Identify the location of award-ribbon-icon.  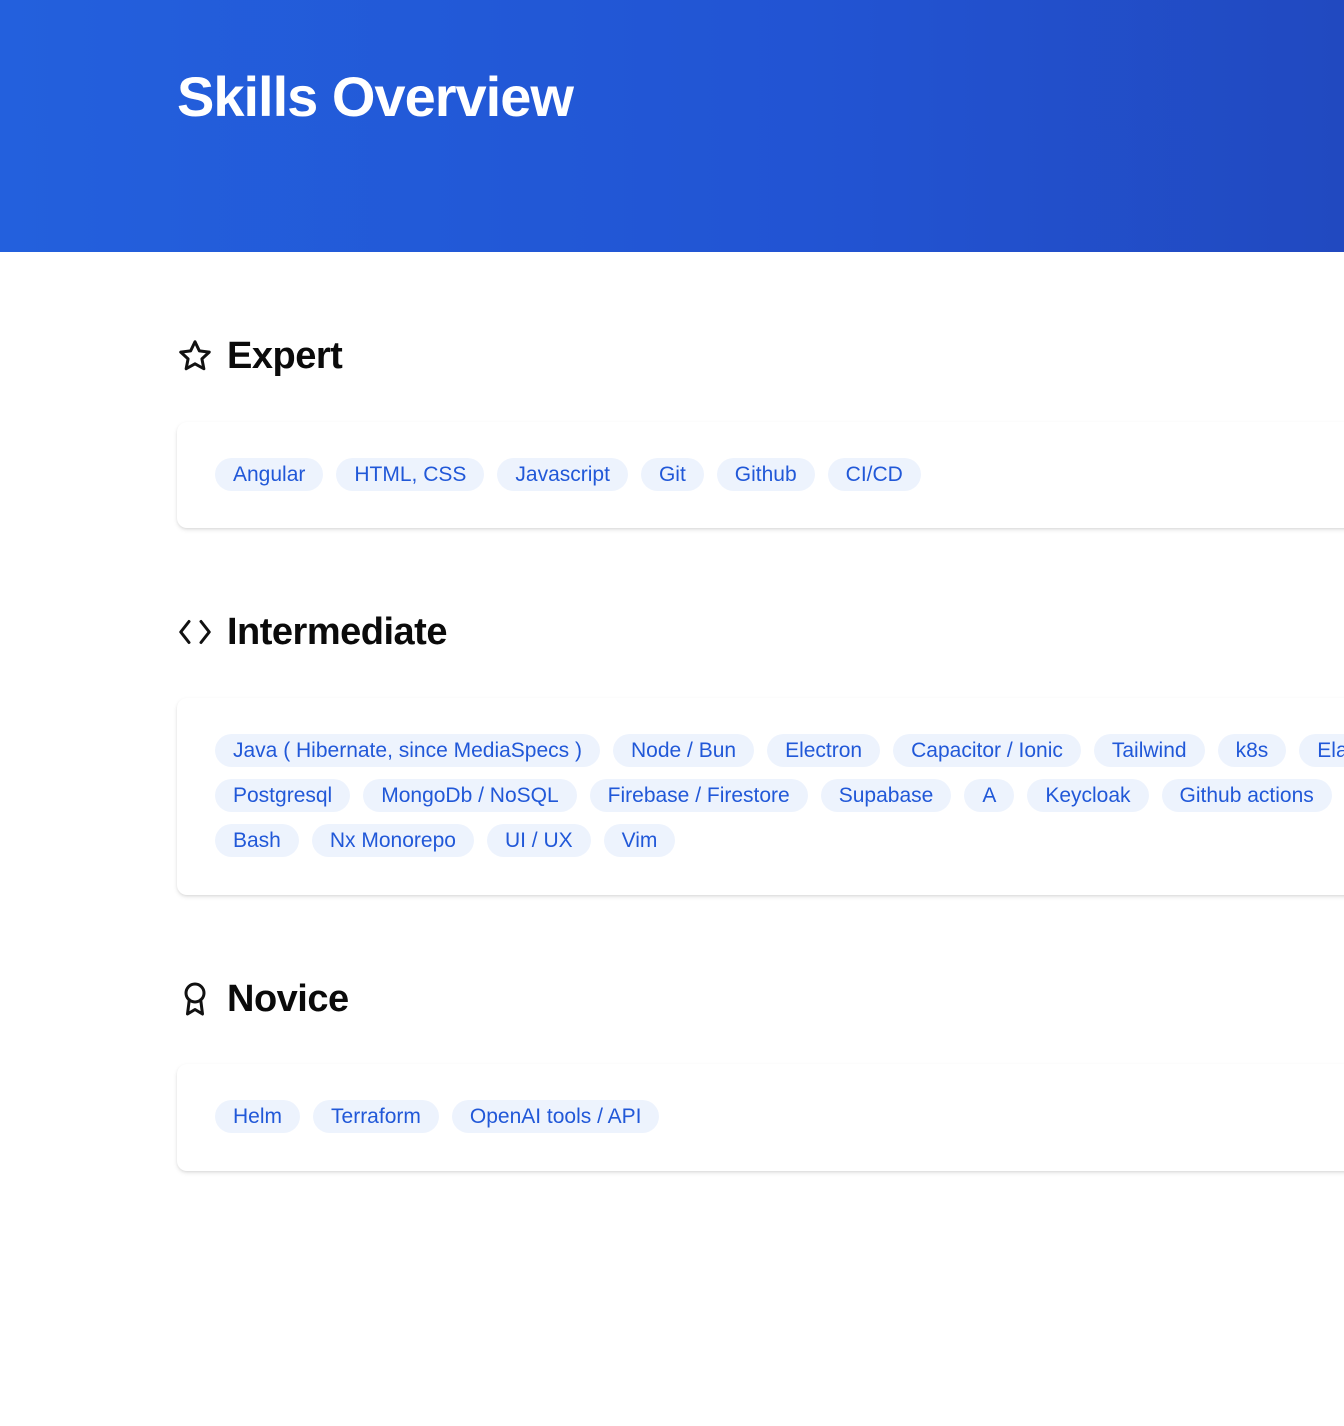
(195, 999).